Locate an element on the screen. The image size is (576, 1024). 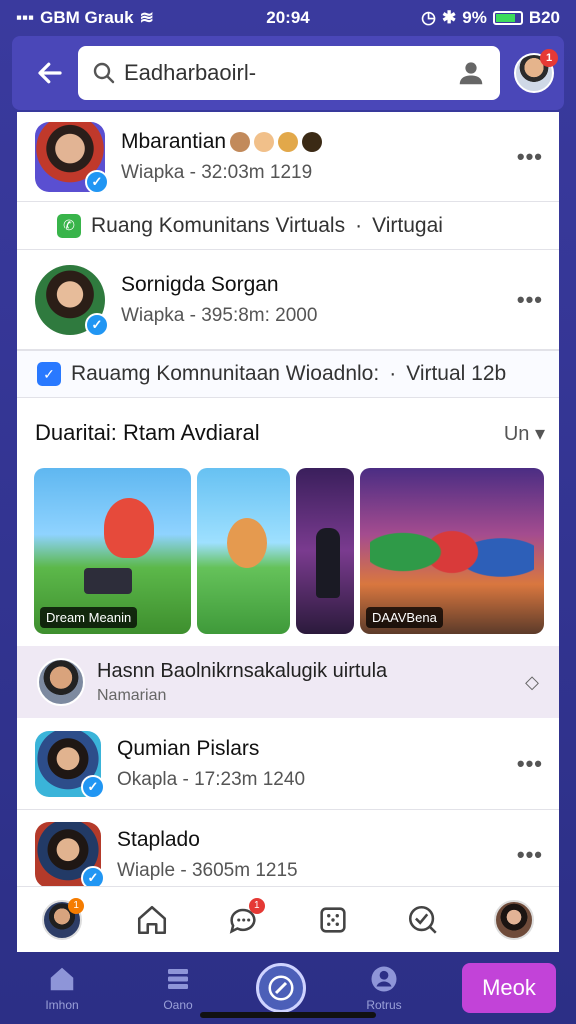
tab-account is located at coordinates (514, 920).